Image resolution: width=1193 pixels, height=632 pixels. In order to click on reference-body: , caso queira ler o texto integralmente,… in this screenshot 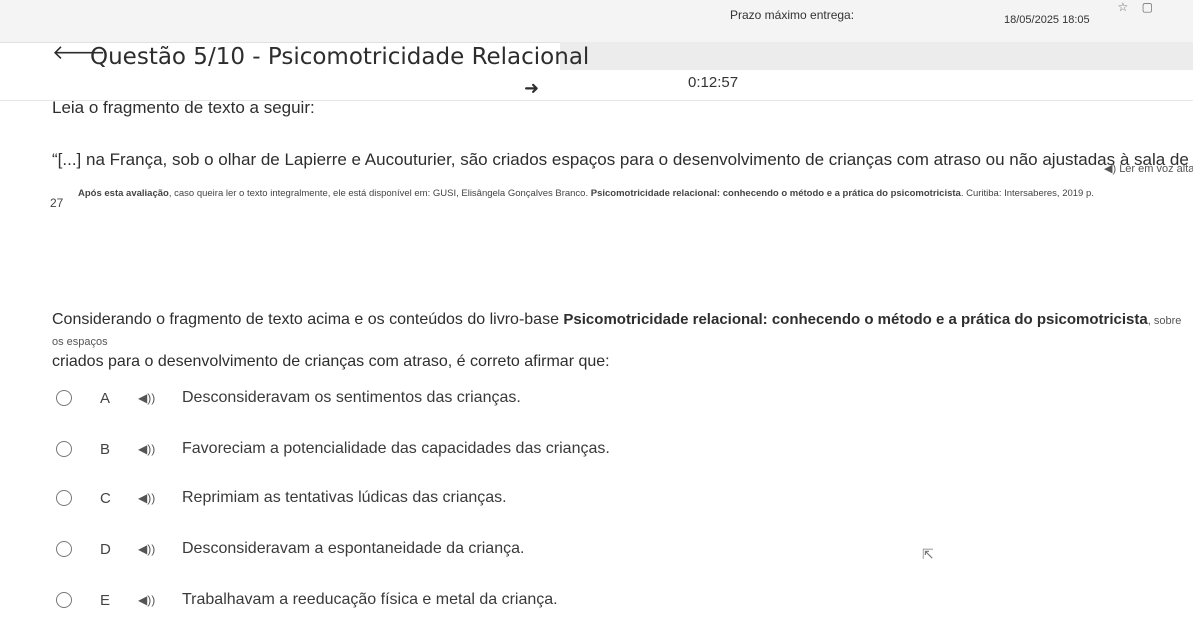, I will do `click(379, 193)`.